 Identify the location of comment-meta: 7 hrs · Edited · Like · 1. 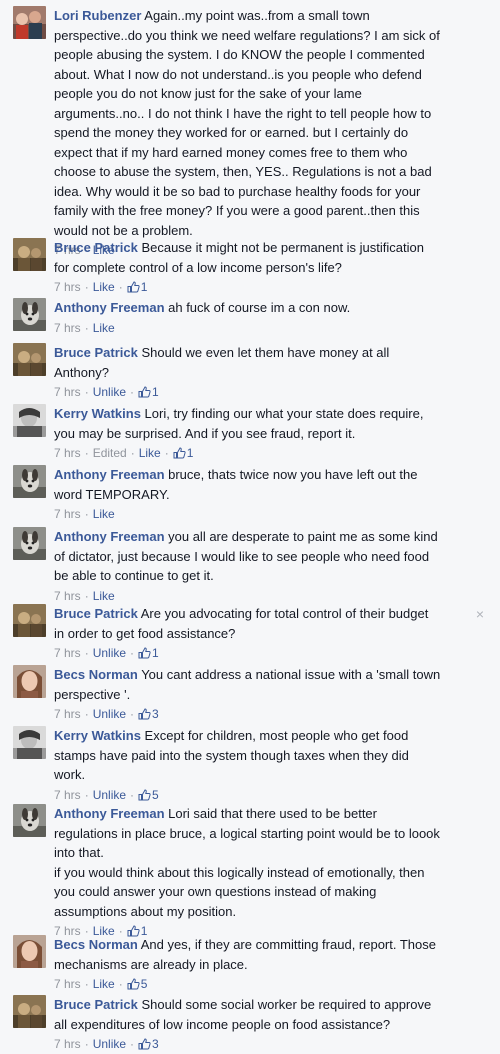
(123, 454).